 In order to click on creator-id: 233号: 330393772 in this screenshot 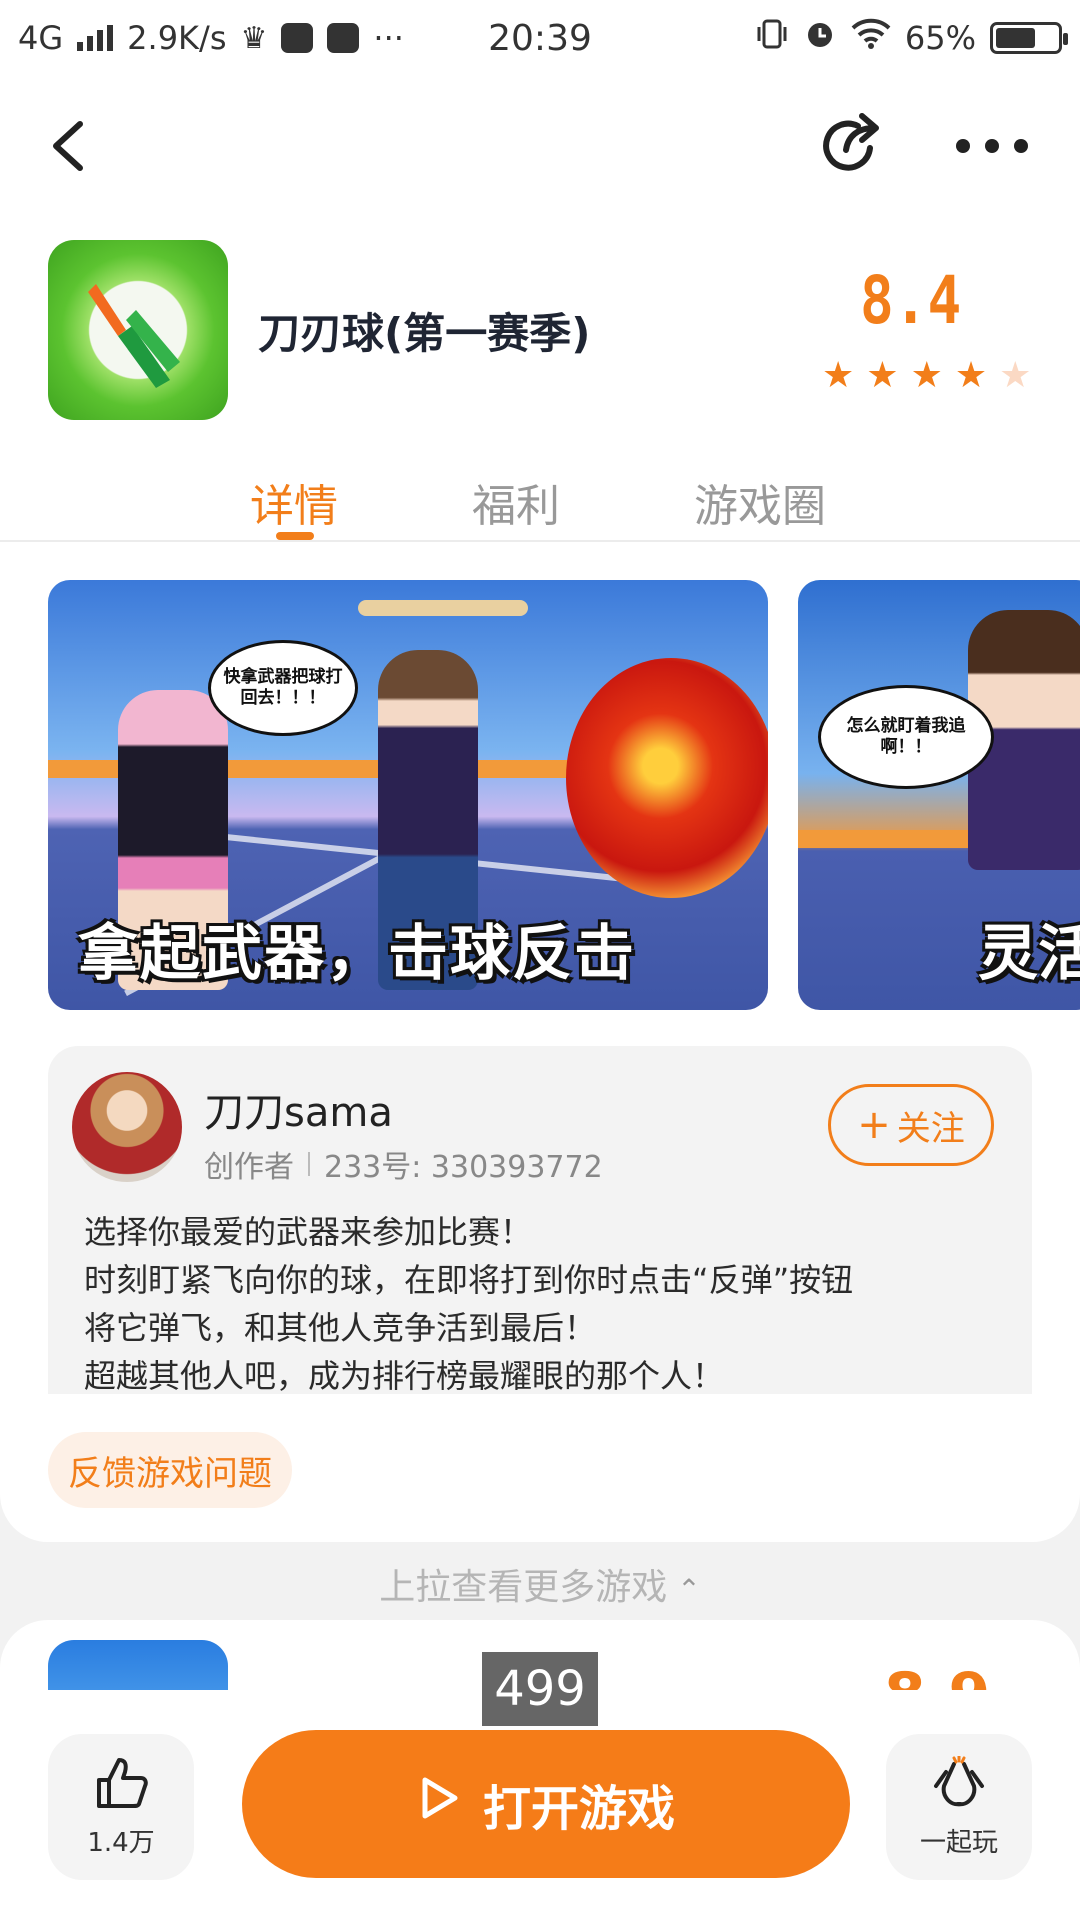, I will do `click(463, 1167)`.